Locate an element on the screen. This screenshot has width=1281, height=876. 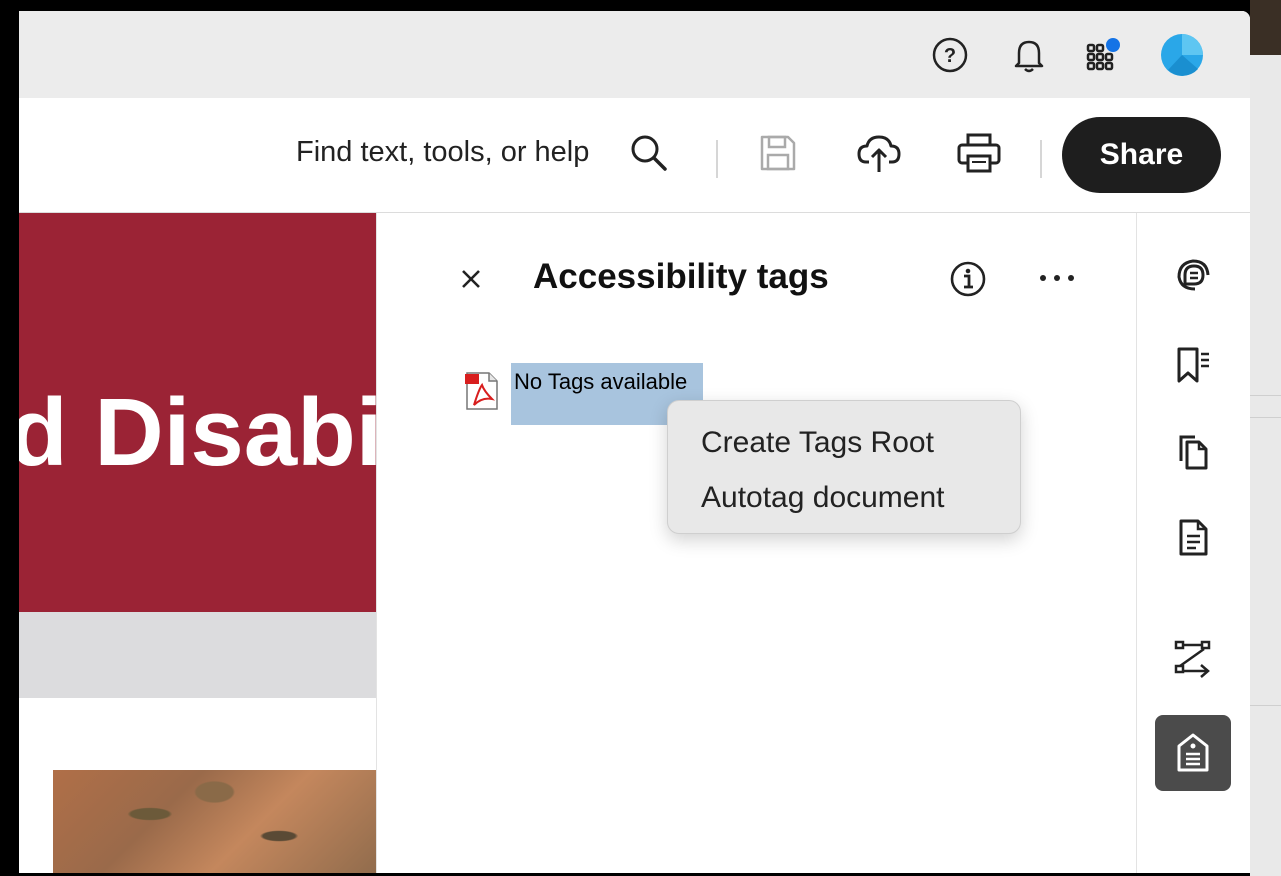
bookmark-list-icon is located at coordinates (1193, 365).